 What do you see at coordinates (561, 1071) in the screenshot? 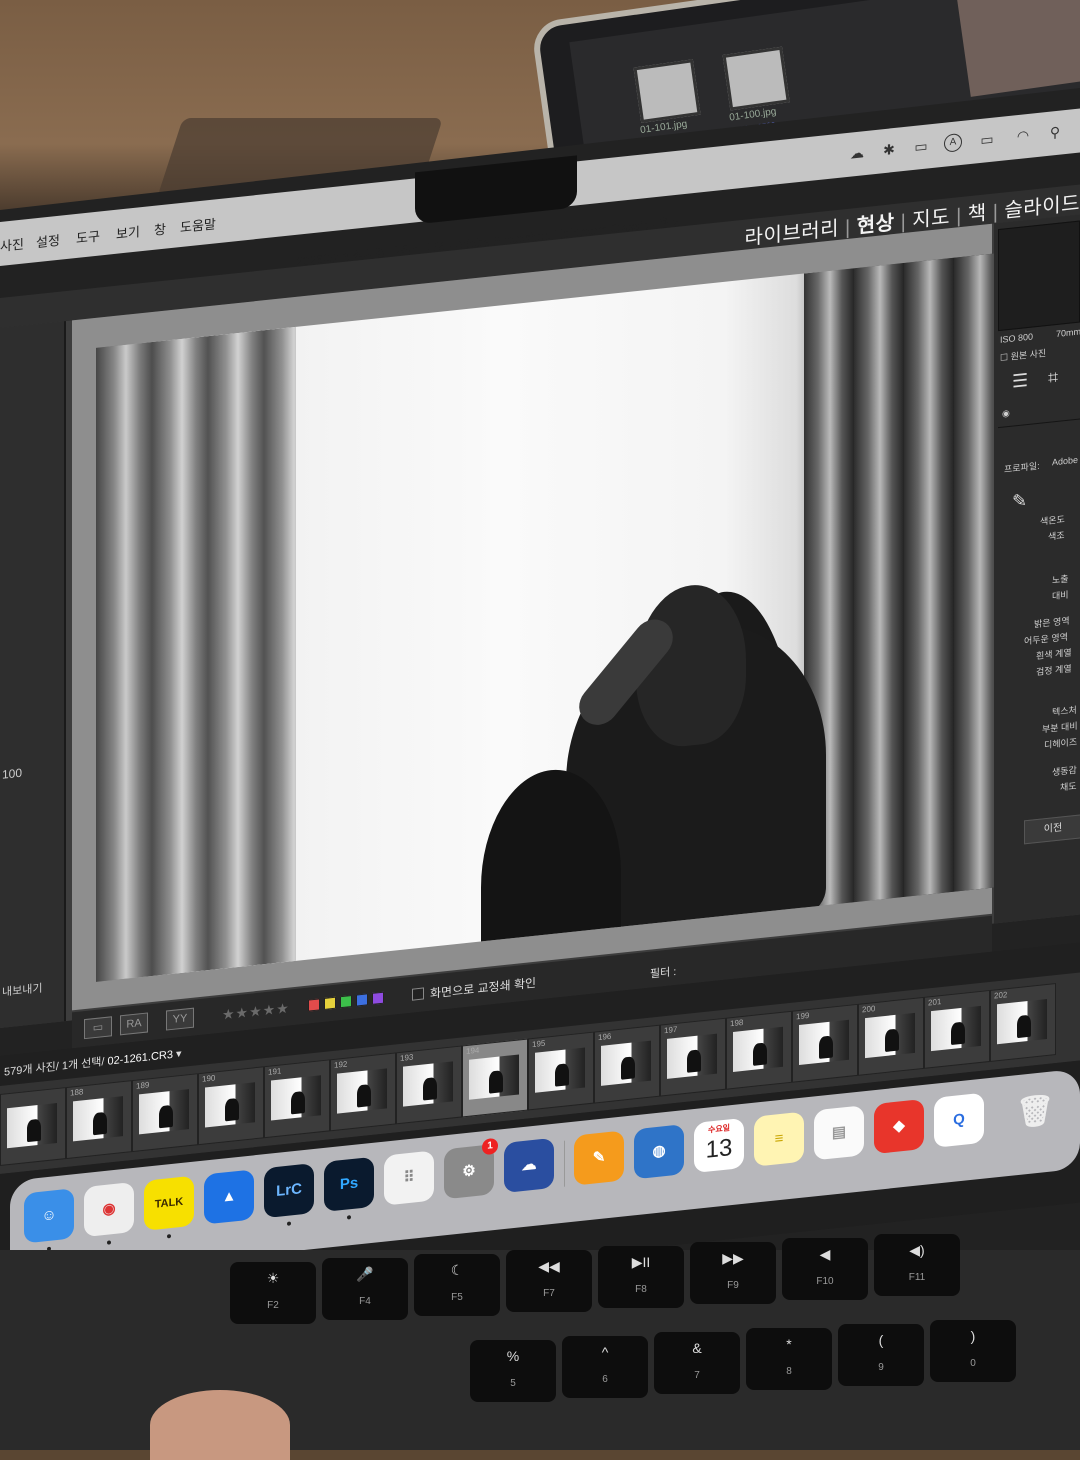
I see `film-thumb: 195` at bounding box center [561, 1071].